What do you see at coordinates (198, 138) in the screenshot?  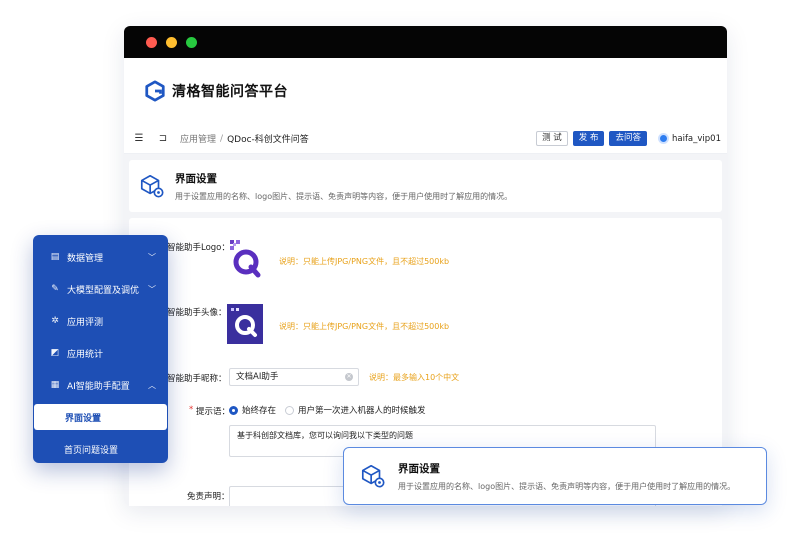 I see `breadcrumb-parent: 应用管理` at bounding box center [198, 138].